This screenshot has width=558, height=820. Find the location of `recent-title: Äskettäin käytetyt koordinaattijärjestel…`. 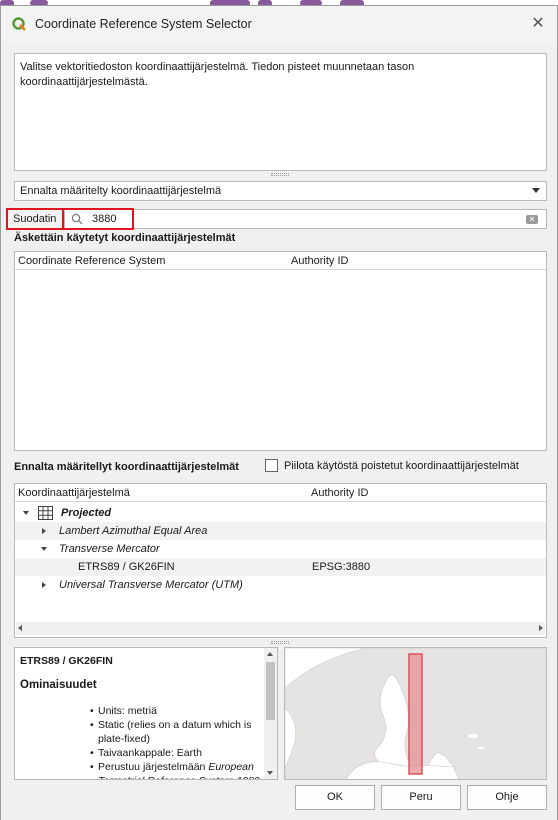

recent-title: Äskettäin käytetyt koordinaattijärjestel… is located at coordinates (125, 238).